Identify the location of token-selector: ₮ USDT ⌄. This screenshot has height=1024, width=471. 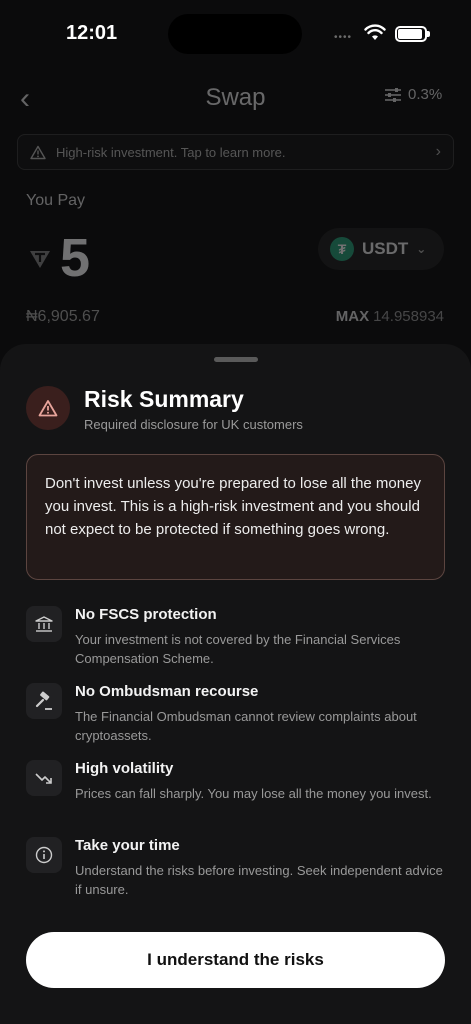
(381, 249).